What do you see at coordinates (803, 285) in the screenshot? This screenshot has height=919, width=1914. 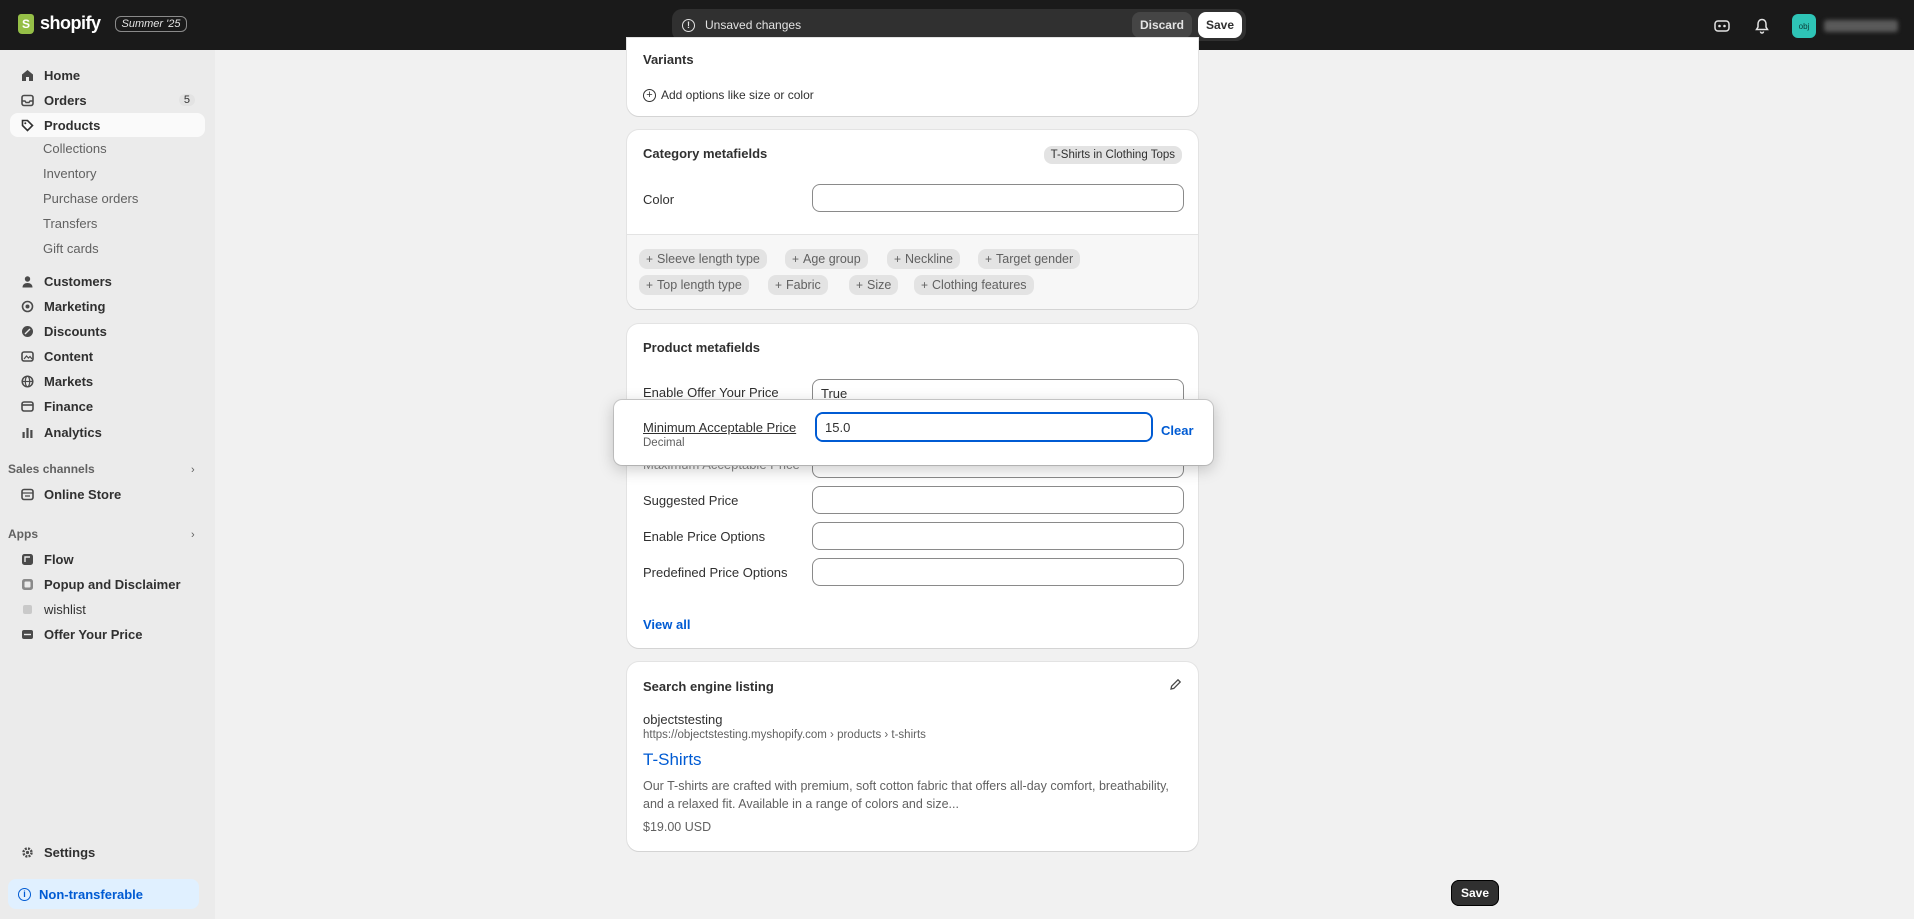 I see `chip-label: Fabric` at bounding box center [803, 285].